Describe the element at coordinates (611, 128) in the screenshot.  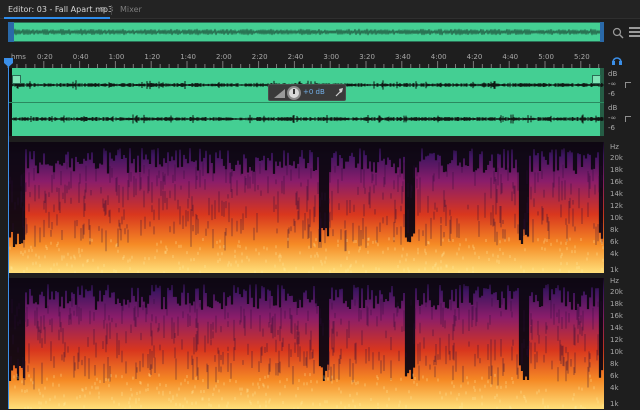
I see `db-scale-label-2: -6` at that location.